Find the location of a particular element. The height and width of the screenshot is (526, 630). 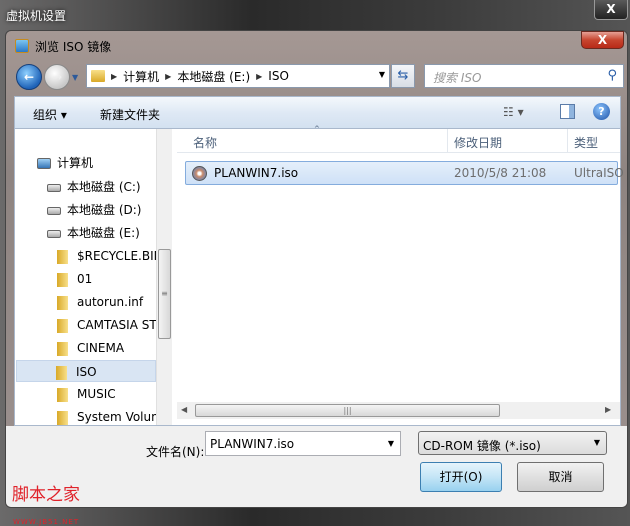

nav-label: System Volum is located at coordinates (120, 417).